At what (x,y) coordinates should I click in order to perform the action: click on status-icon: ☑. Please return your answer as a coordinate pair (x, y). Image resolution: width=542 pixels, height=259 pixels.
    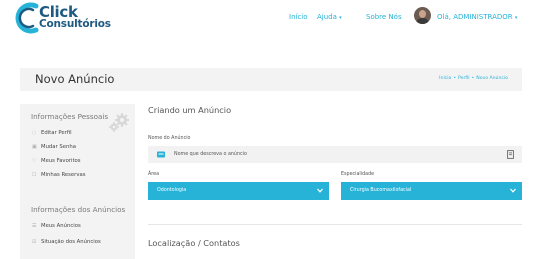
    Looking at the image, I should click on (34, 242).